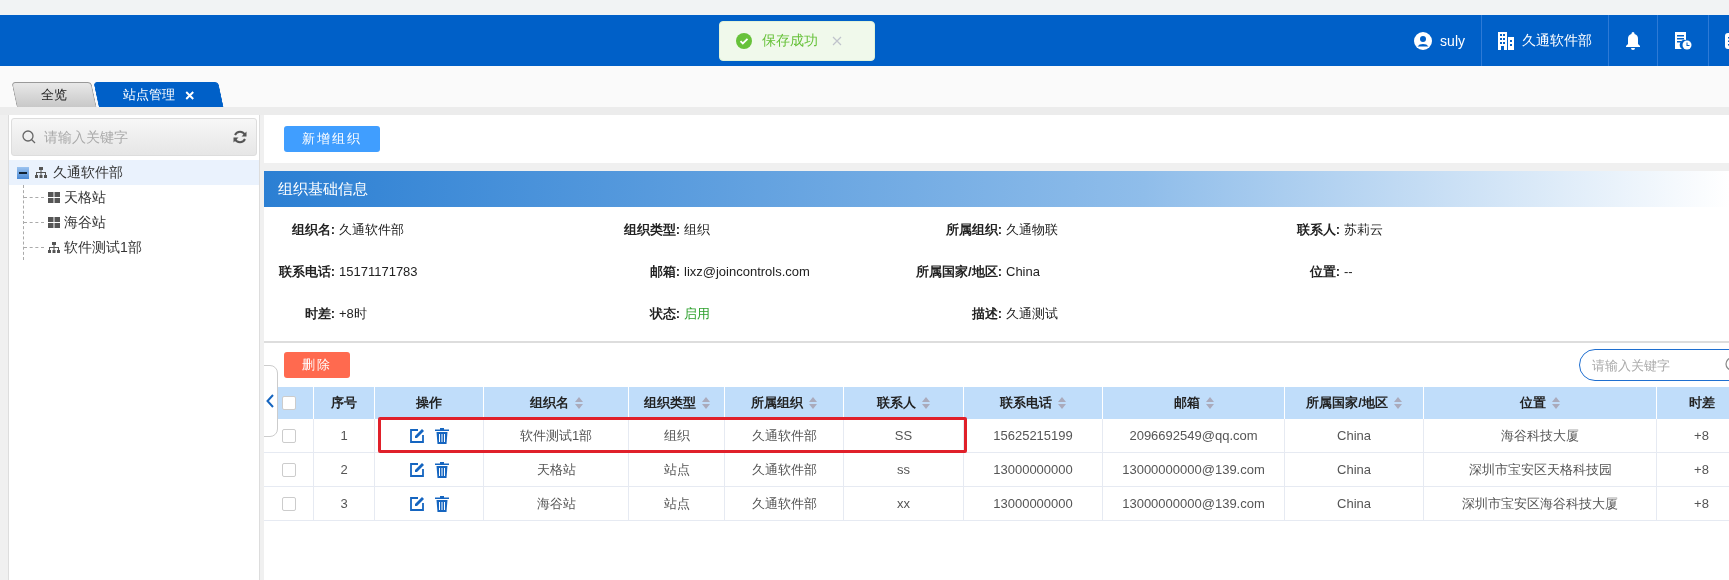 Image resolution: width=1729 pixels, height=580 pixels. Describe the element at coordinates (904, 470) in the screenshot. I see `table-cell: ss` at that location.